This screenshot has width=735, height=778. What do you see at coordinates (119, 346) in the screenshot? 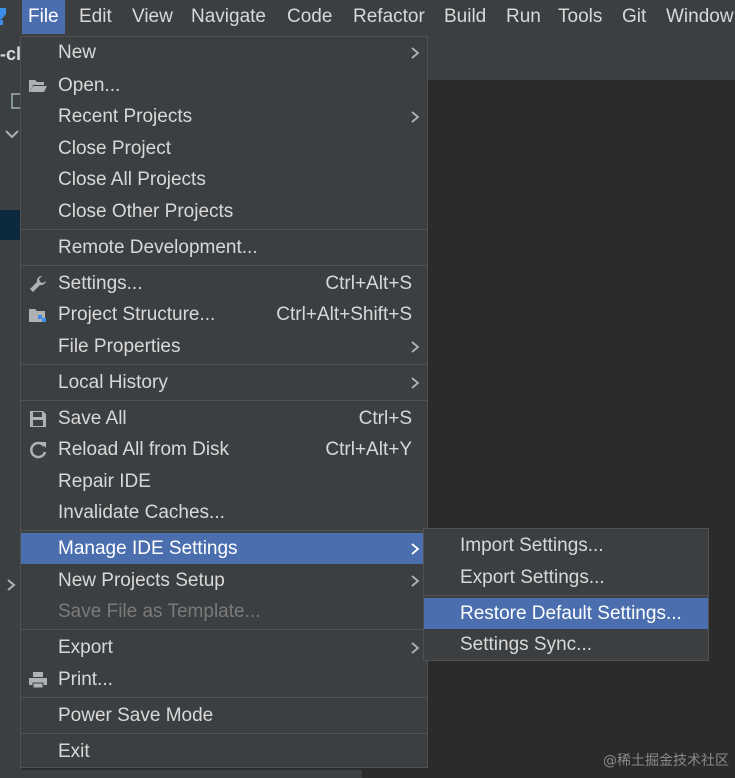
I see `menu-item-label: File Properties` at bounding box center [119, 346].